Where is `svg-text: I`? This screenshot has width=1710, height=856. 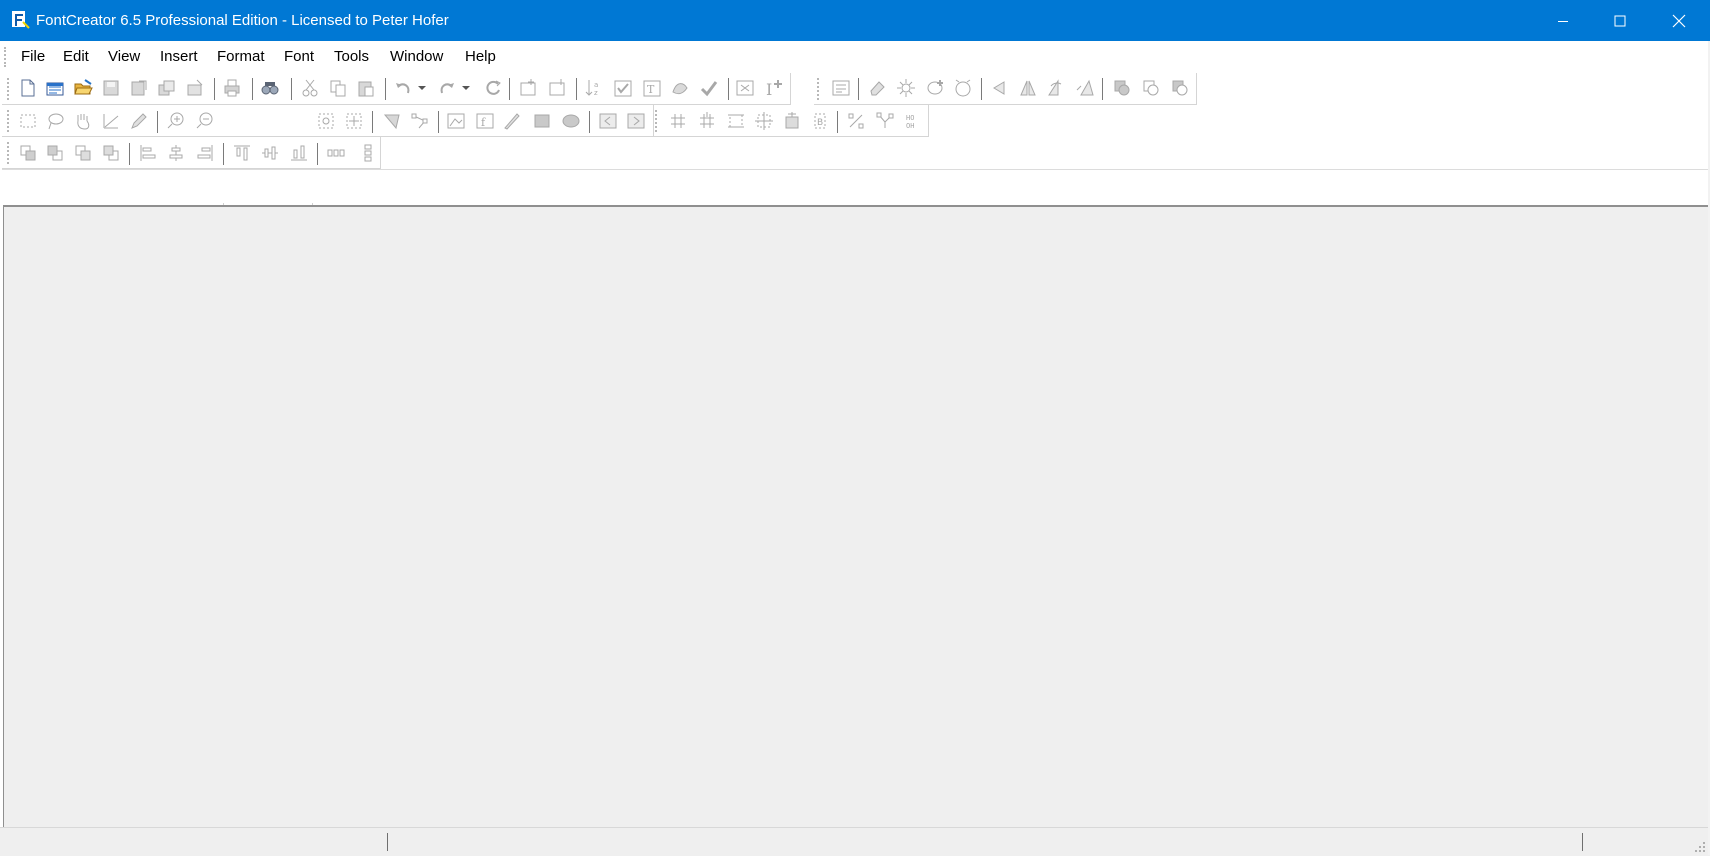
svg-text: I is located at coordinates (769, 89).